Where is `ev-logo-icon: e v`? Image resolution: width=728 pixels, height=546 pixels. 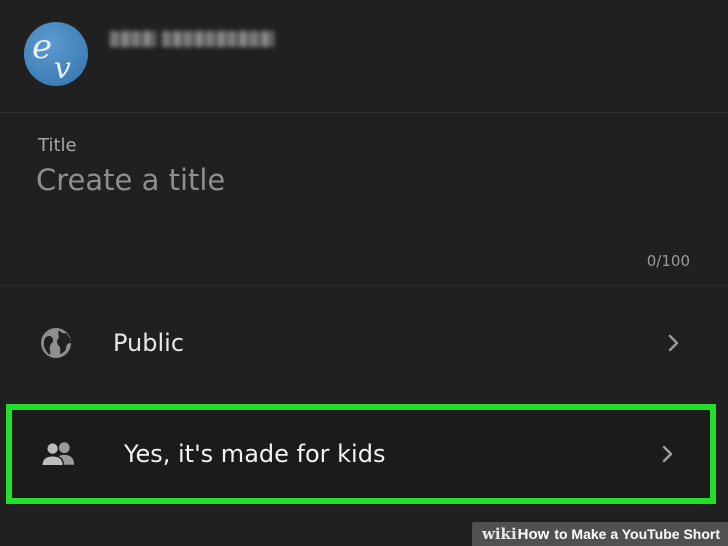 ev-logo-icon: e v is located at coordinates (51, 56).